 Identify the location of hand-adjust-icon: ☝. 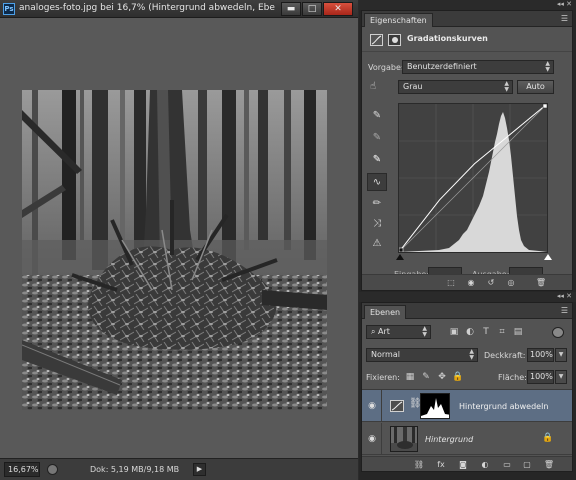
(377, 87).